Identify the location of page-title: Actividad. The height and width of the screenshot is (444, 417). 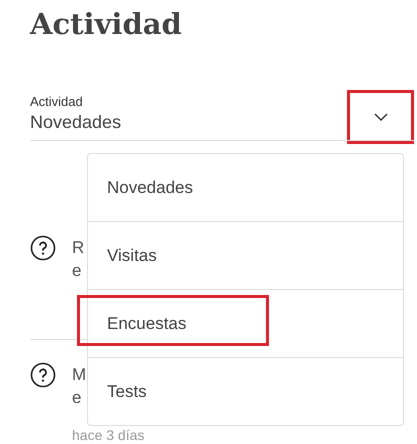
(106, 24).